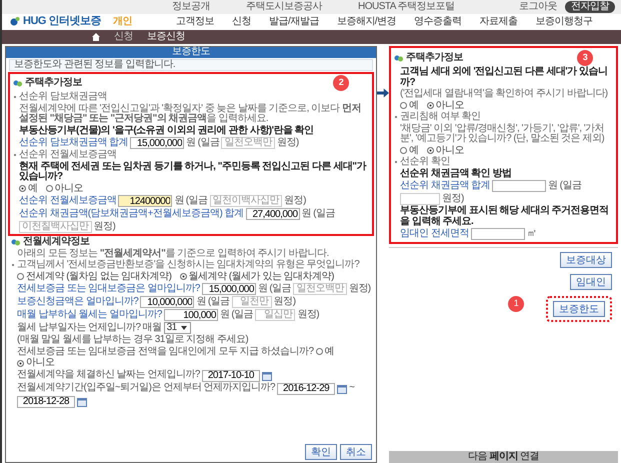 The width and height of the screenshot is (621, 463). Describe the element at coordinates (17, 83) in the screenshot. I see `section-icon` at that location.